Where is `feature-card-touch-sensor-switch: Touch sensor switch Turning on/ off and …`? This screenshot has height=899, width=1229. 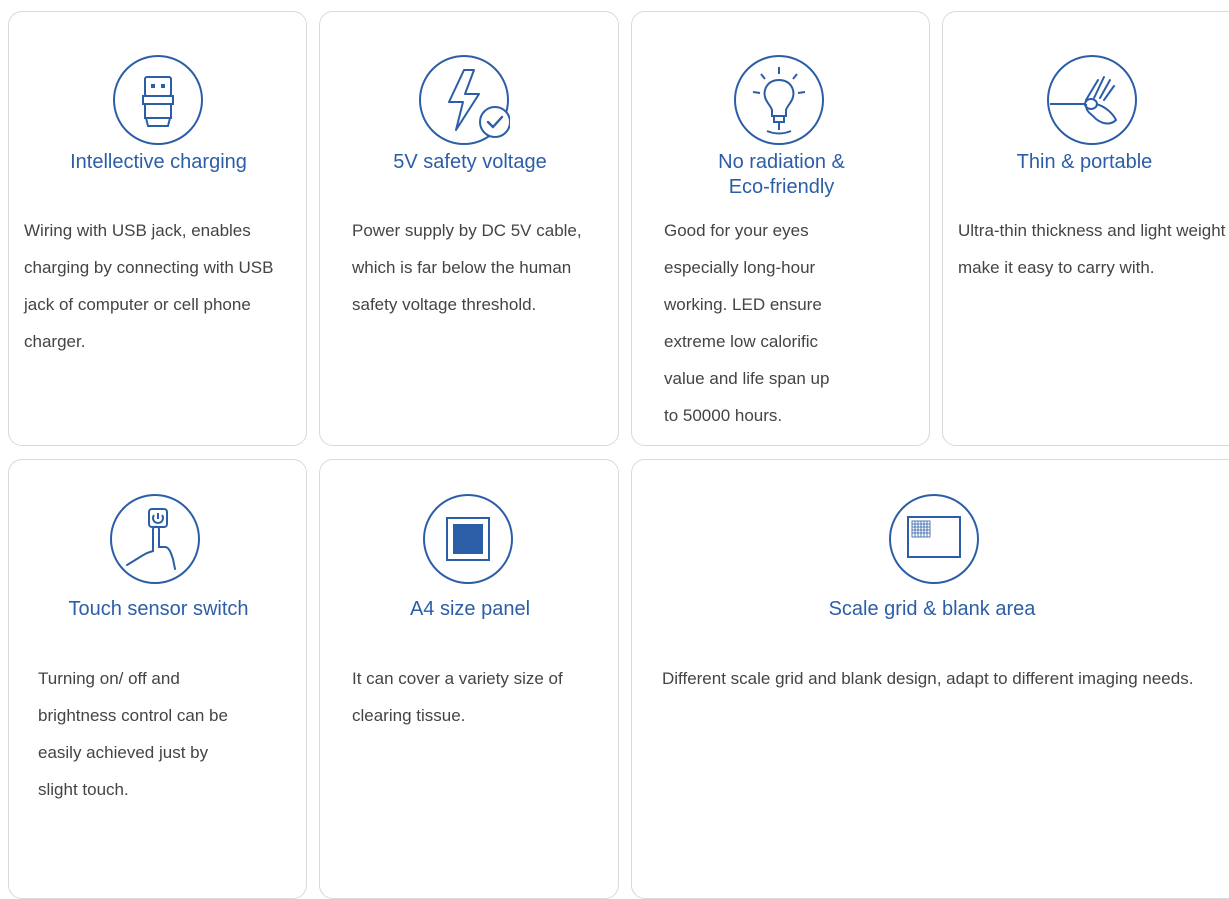 feature-card-touch-sensor-switch: Touch sensor switch Turning on/ off and … is located at coordinates (157, 679).